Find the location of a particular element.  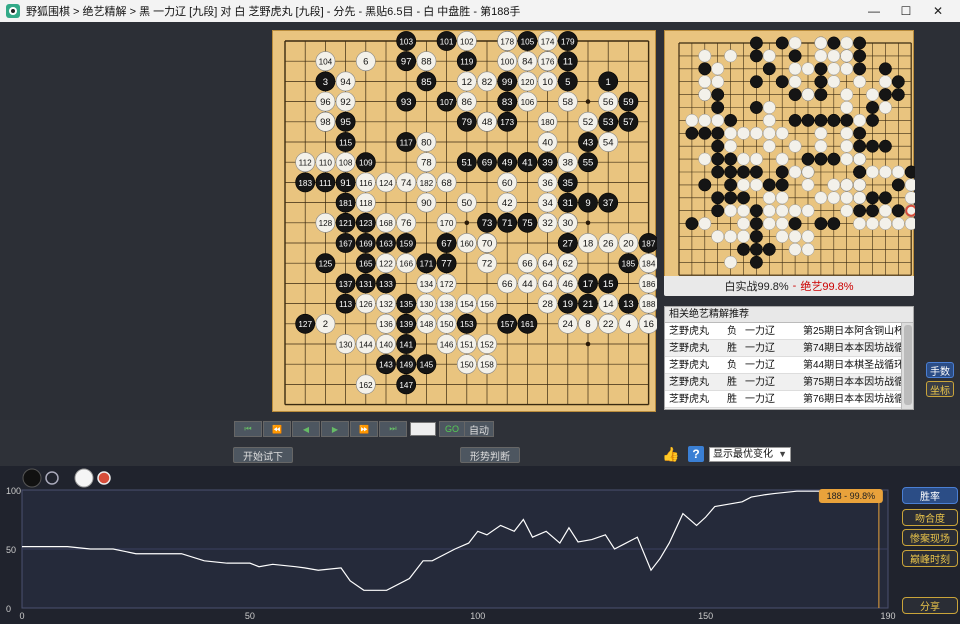

move-number: 82 is located at coordinates (487, 82).